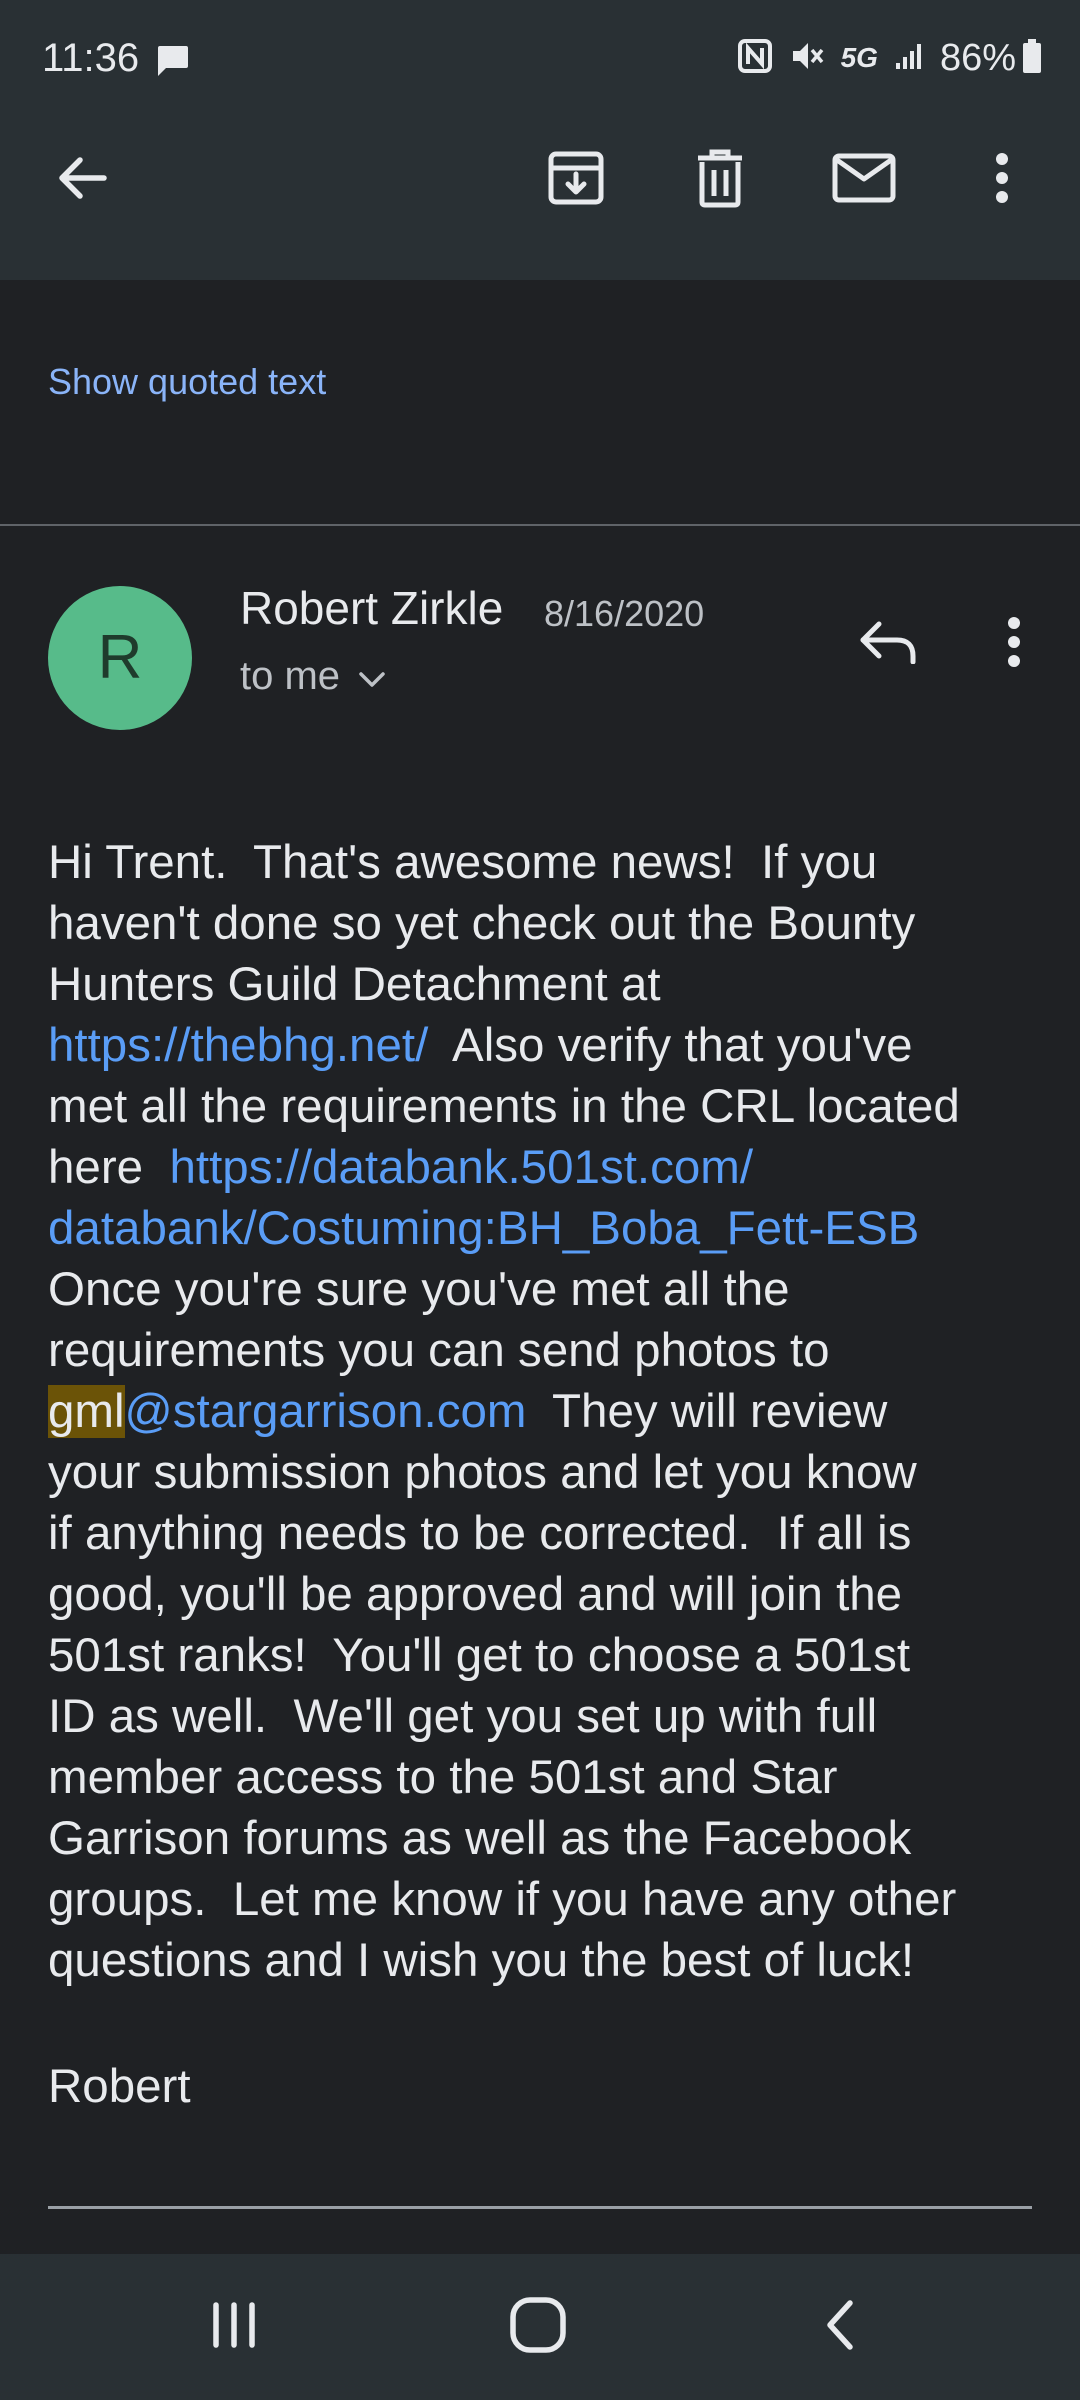  What do you see at coordinates (187, 382) in the screenshot?
I see `show-quoted-text-link: Show quoted text` at bounding box center [187, 382].